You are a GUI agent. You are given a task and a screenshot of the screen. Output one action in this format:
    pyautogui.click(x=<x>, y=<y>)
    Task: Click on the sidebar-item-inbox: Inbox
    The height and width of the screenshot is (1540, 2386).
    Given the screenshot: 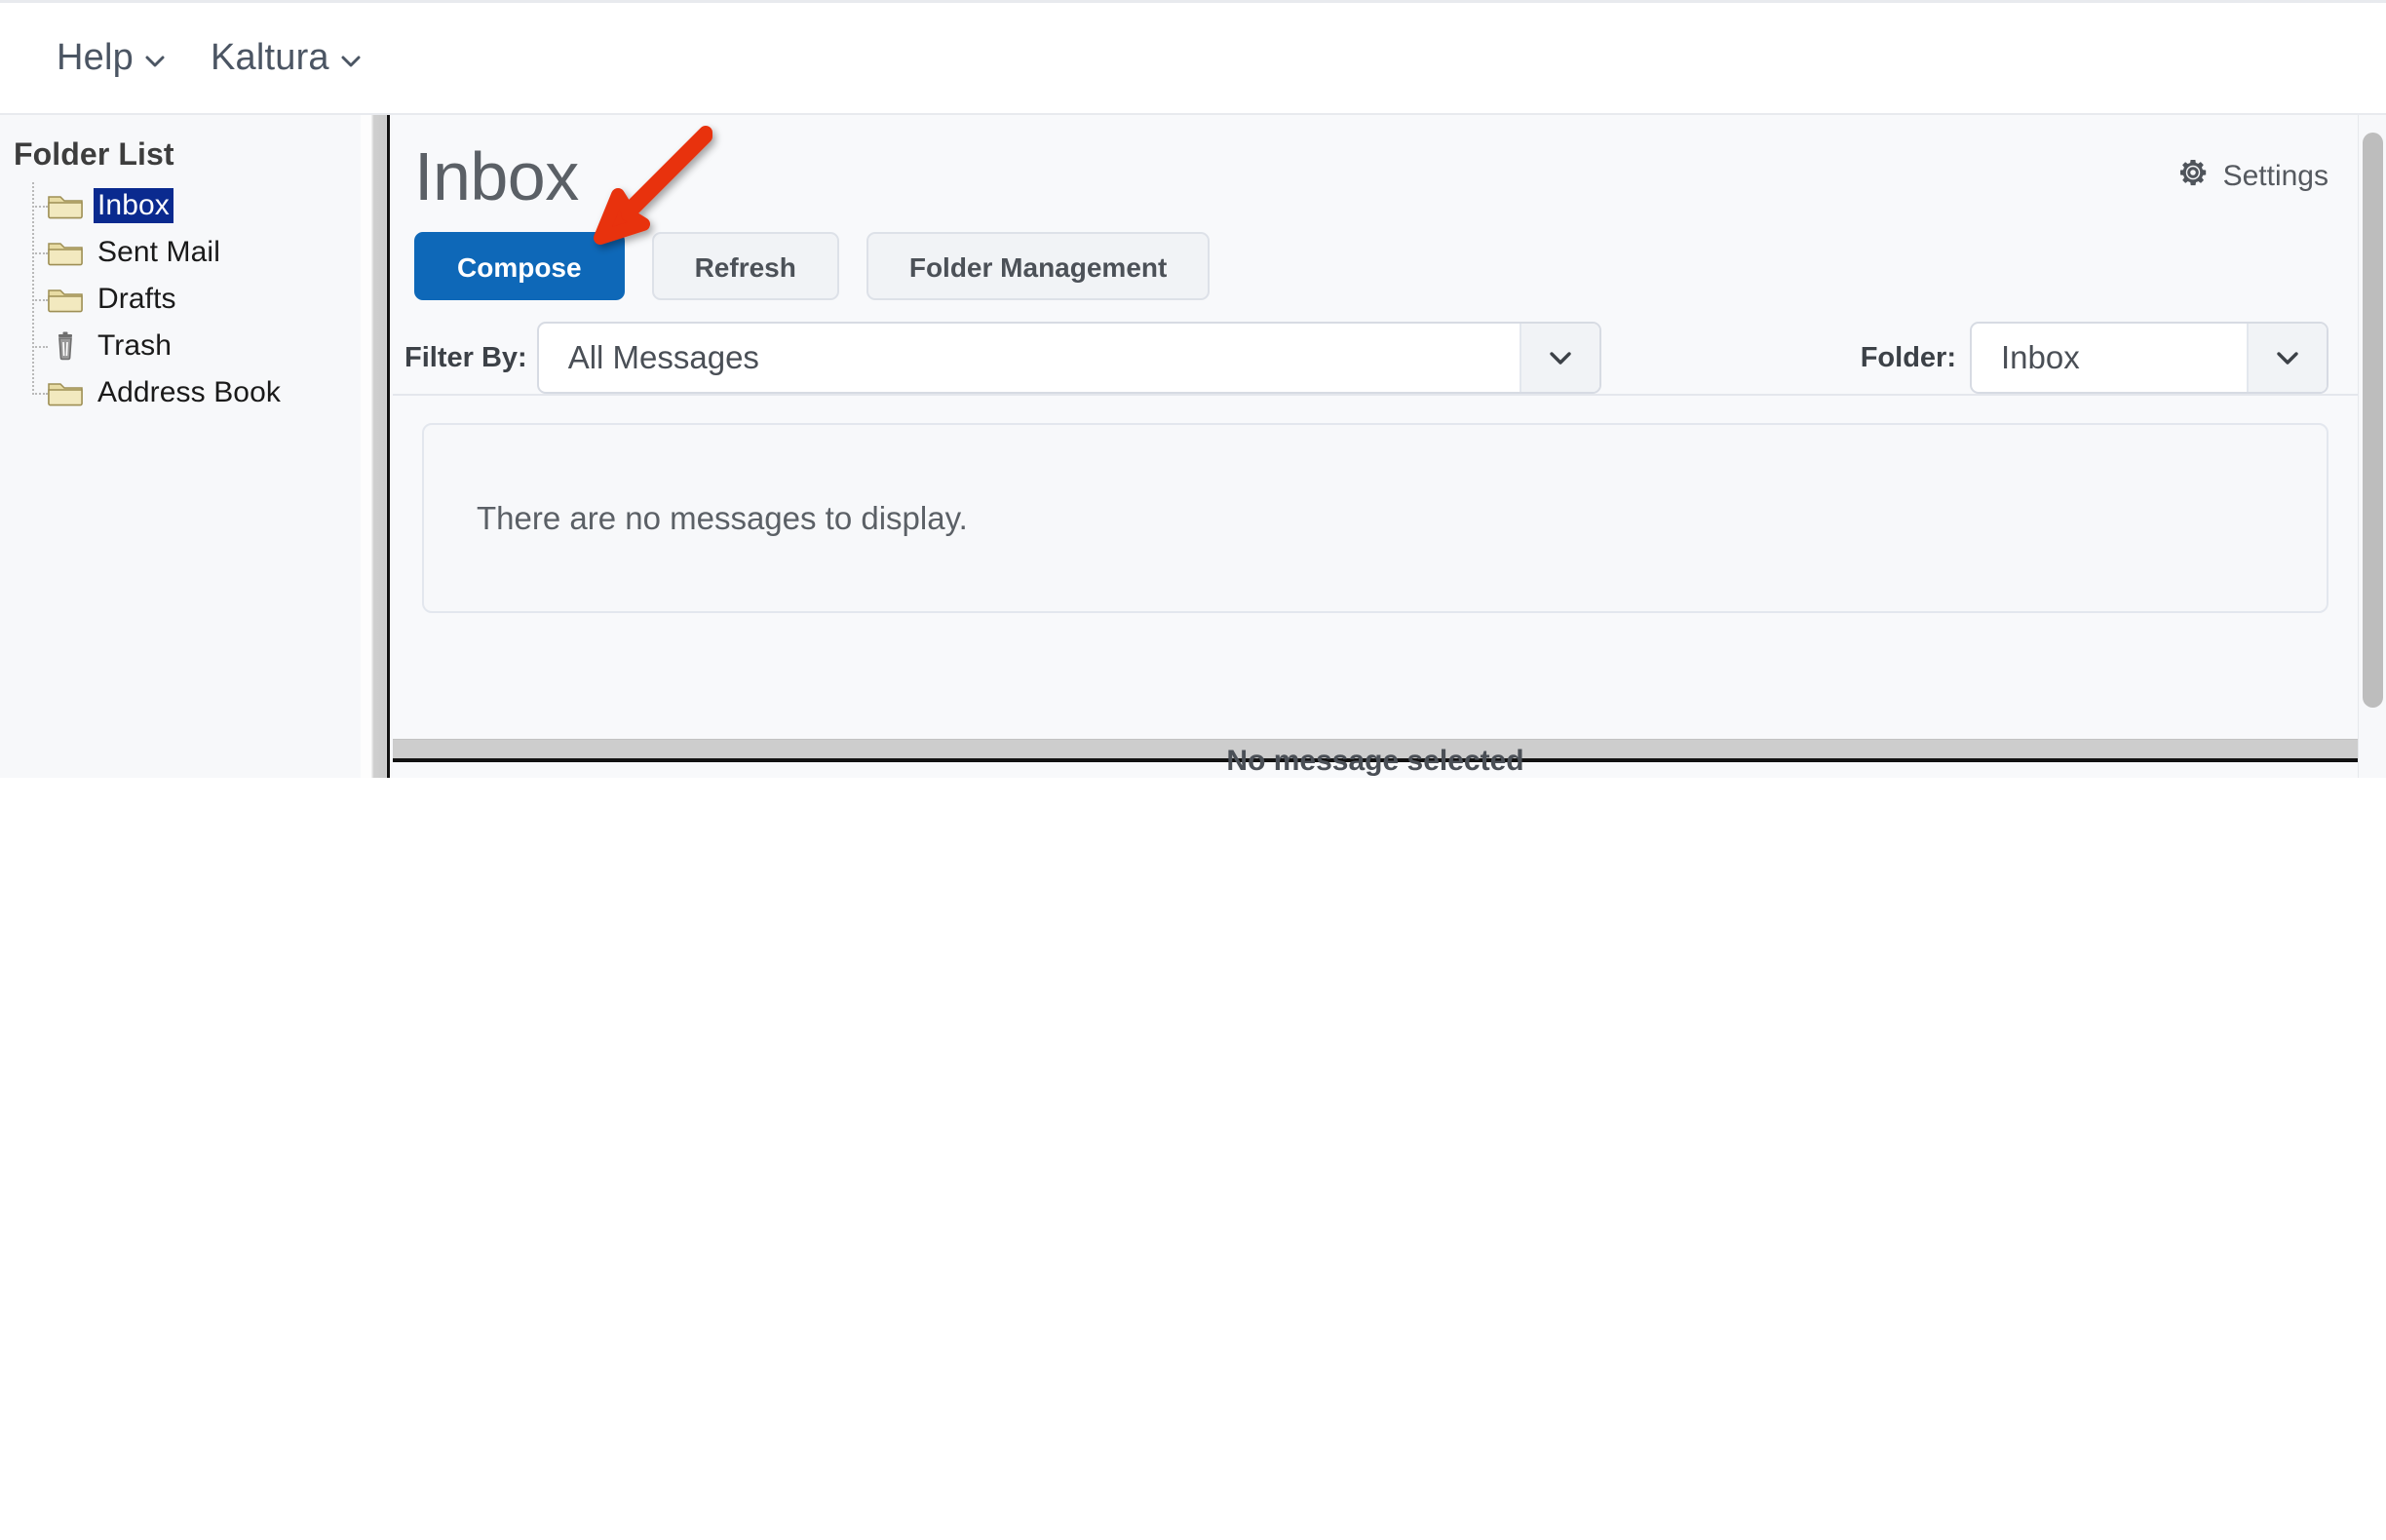 What is the action you would take?
    pyautogui.click(x=195, y=205)
    